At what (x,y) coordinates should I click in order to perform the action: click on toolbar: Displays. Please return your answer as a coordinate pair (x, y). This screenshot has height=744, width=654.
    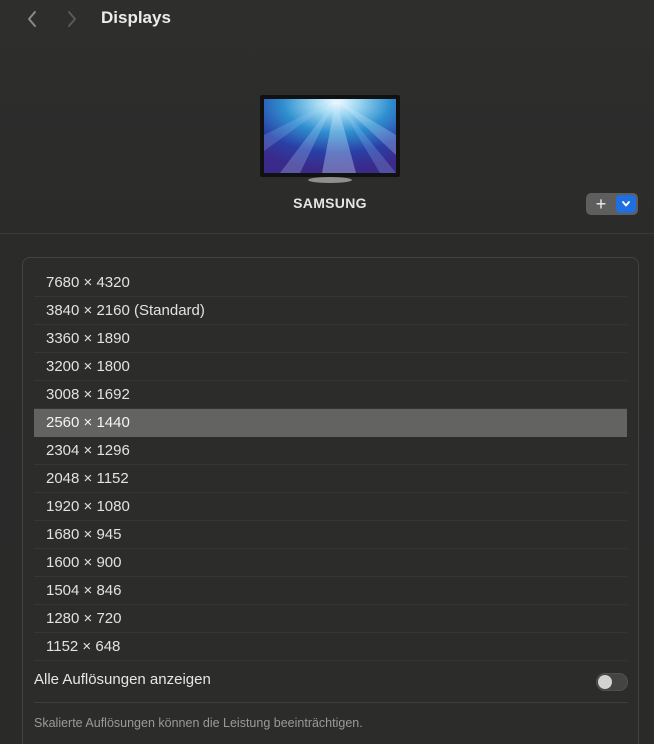
    Looking at the image, I should click on (327, 20).